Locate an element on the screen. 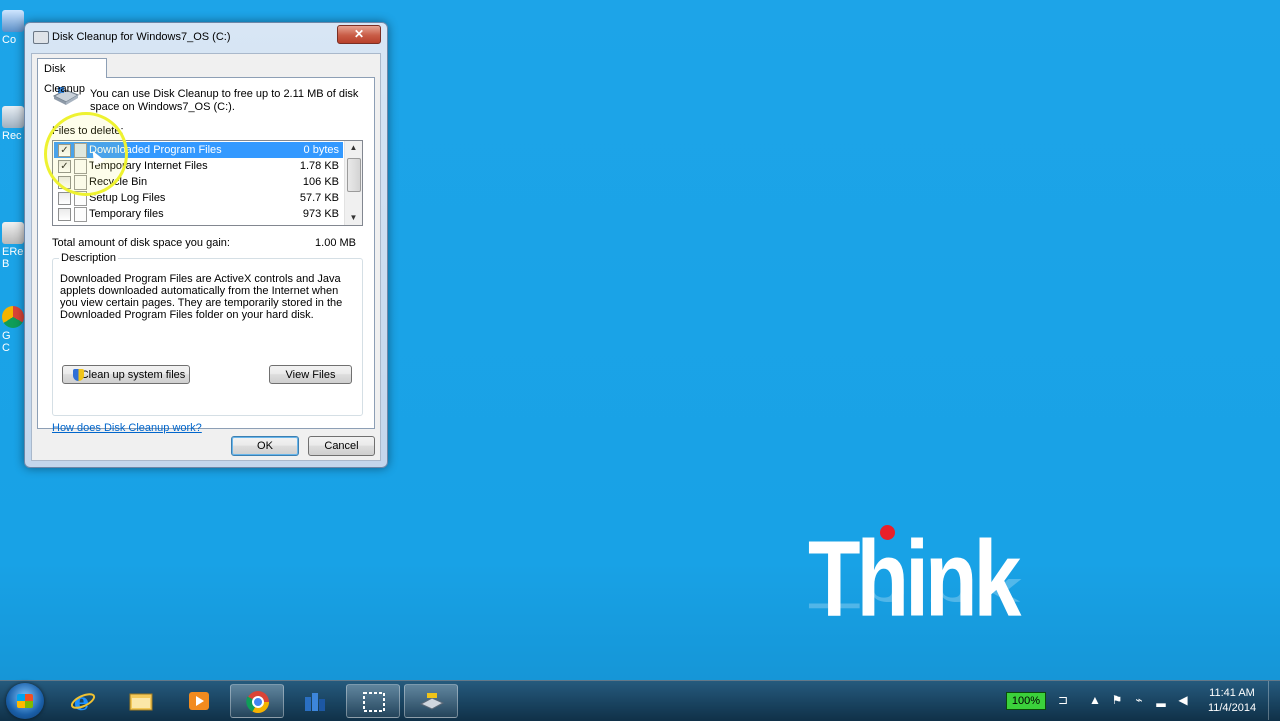 The height and width of the screenshot is (721, 1280). think-logo-reflection: Think is located at coordinates (913, 593).